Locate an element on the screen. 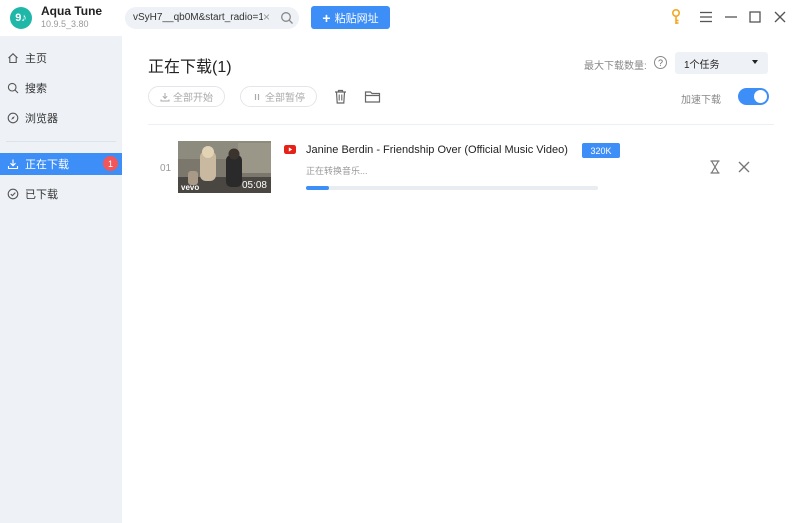 This screenshot has width=800, height=523. toggle-knob is located at coordinates (760, 96).